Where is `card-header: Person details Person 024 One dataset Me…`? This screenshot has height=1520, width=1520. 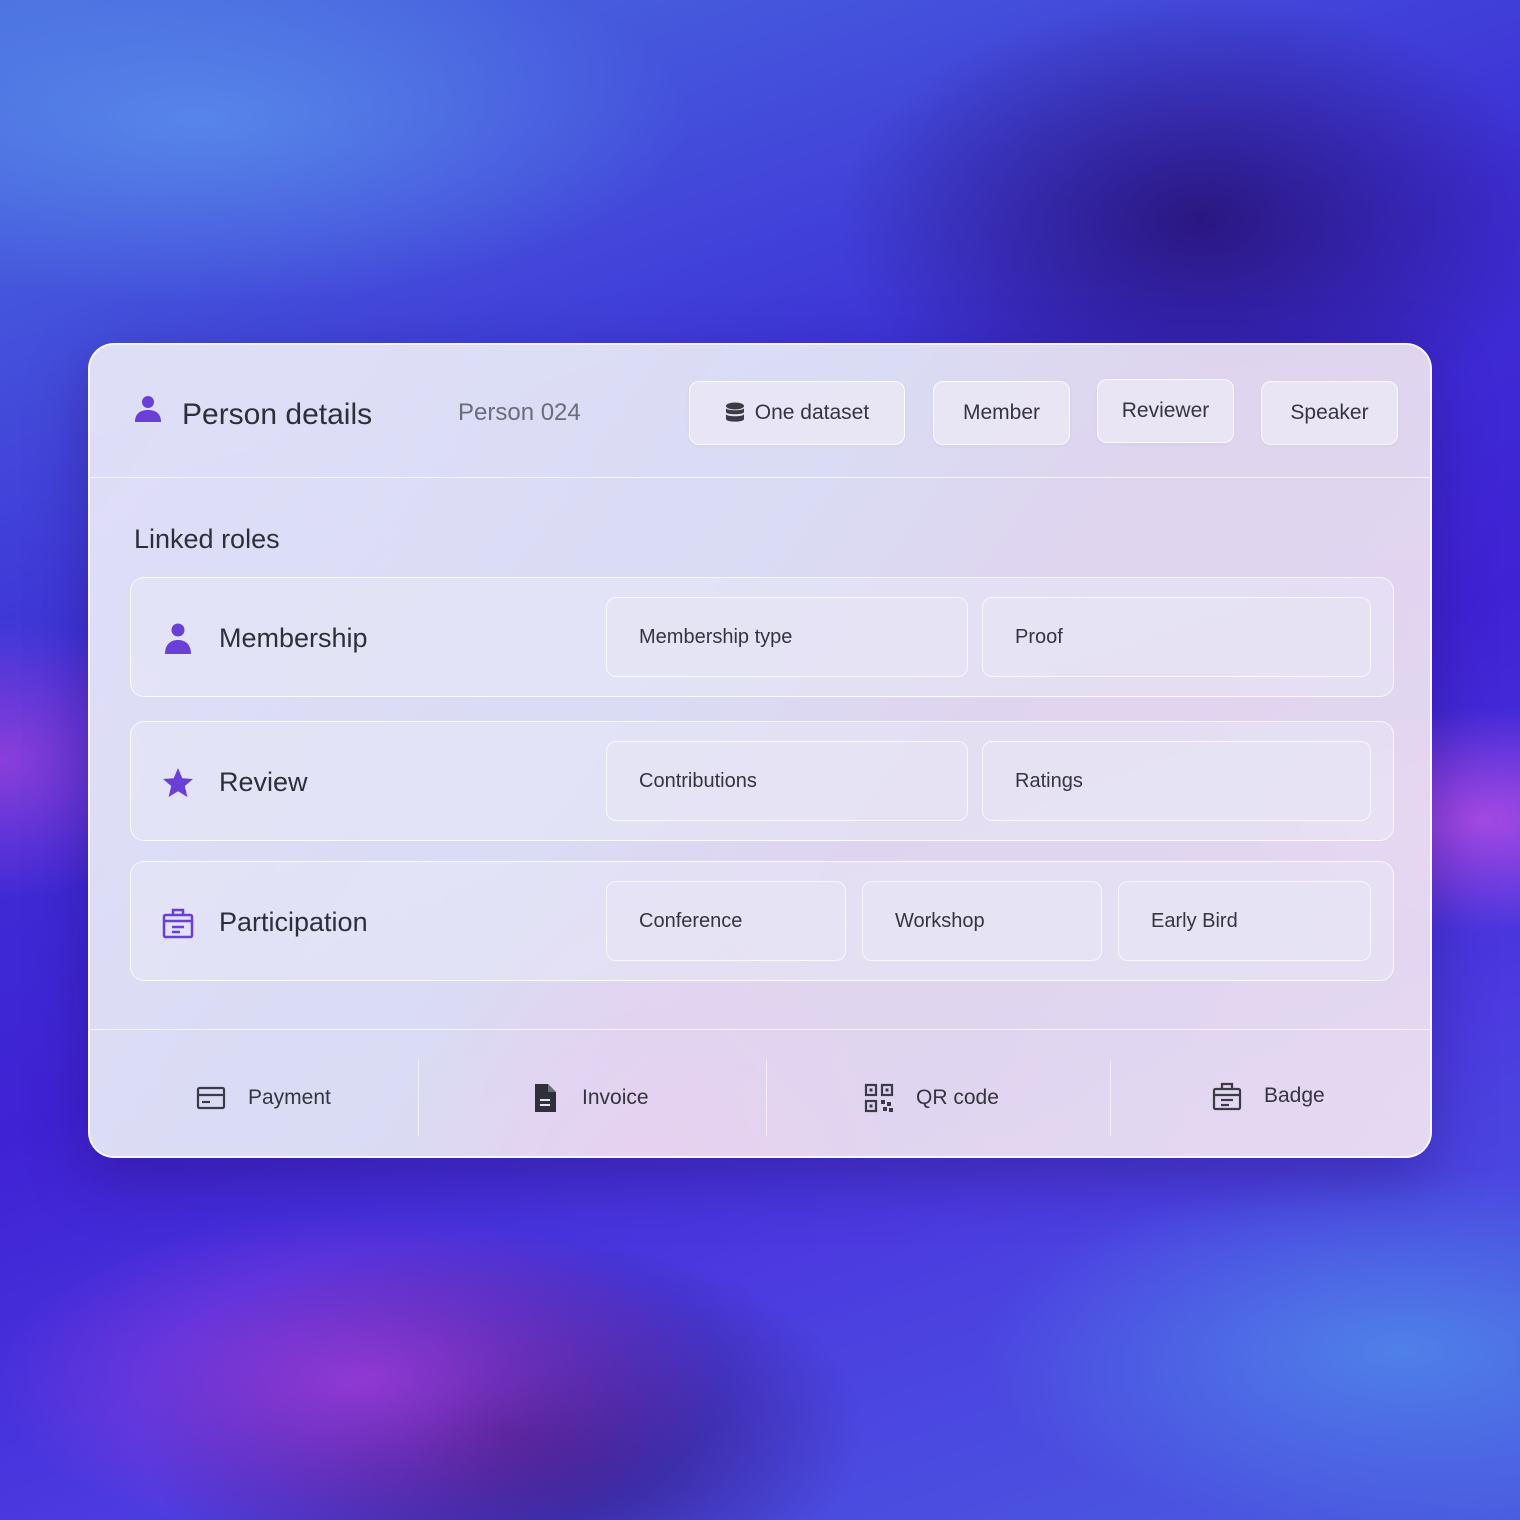
card-header: Person details Person 024 One dataset Me… is located at coordinates (760, 411).